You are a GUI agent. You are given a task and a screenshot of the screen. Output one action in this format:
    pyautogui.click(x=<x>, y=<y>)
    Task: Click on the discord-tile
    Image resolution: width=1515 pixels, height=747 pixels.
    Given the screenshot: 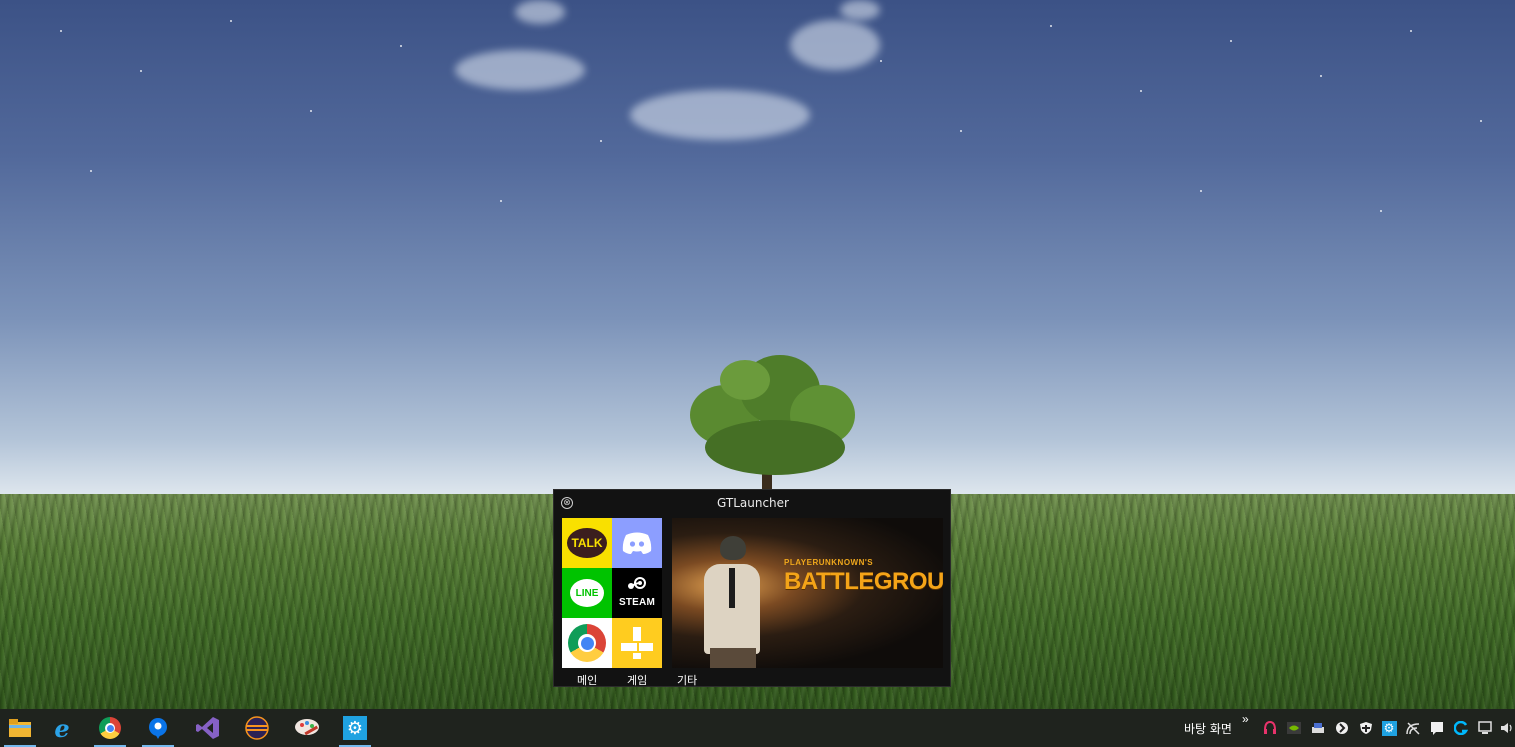 What is the action you would take?
    pyautogui.click(x=637, y=543)
    